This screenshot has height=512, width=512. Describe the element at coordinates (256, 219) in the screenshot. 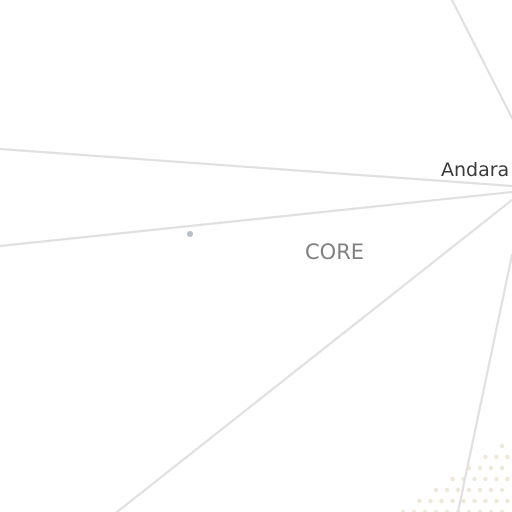

I see `road-west-lower` at that location.